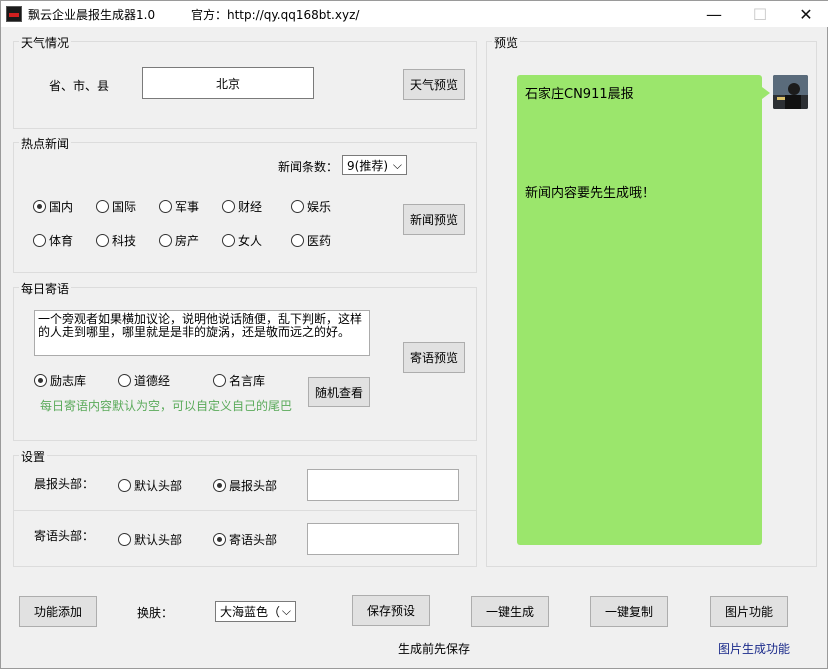 The image size is (828, 669). I want to click on sentence-header-custom-radio: 寄语头部, so click(245, 539).